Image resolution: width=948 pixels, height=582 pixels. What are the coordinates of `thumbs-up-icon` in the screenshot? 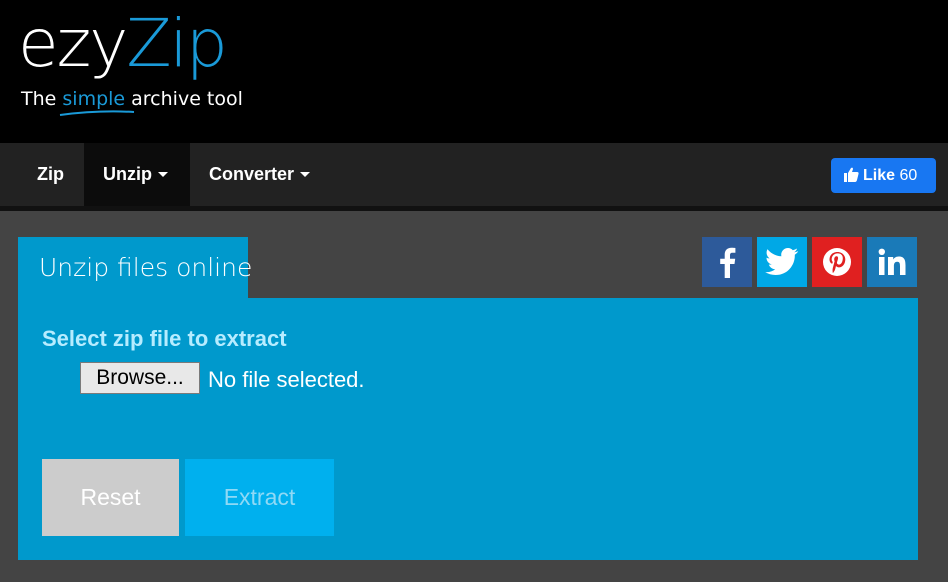 It's located at (851, 174).